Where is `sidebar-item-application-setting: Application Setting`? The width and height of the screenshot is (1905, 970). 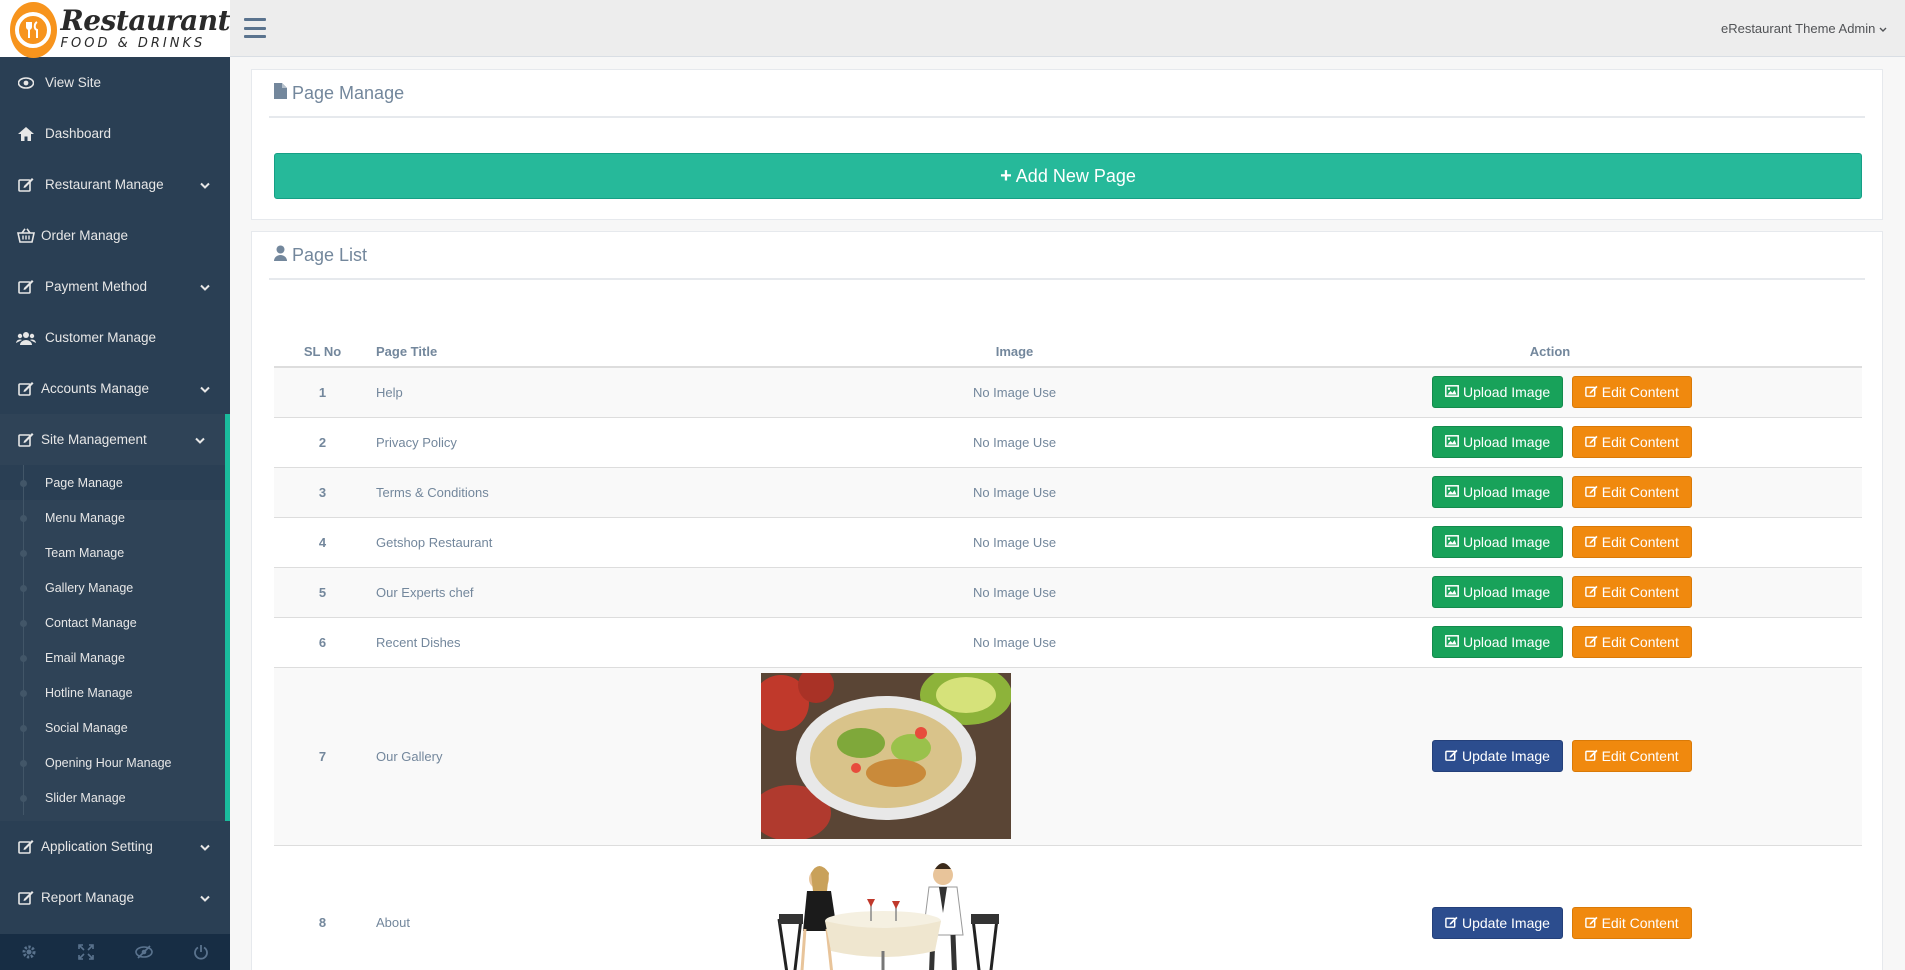 sidebar-item-application-setting: Application Setting is located at coordinates (115, 846).